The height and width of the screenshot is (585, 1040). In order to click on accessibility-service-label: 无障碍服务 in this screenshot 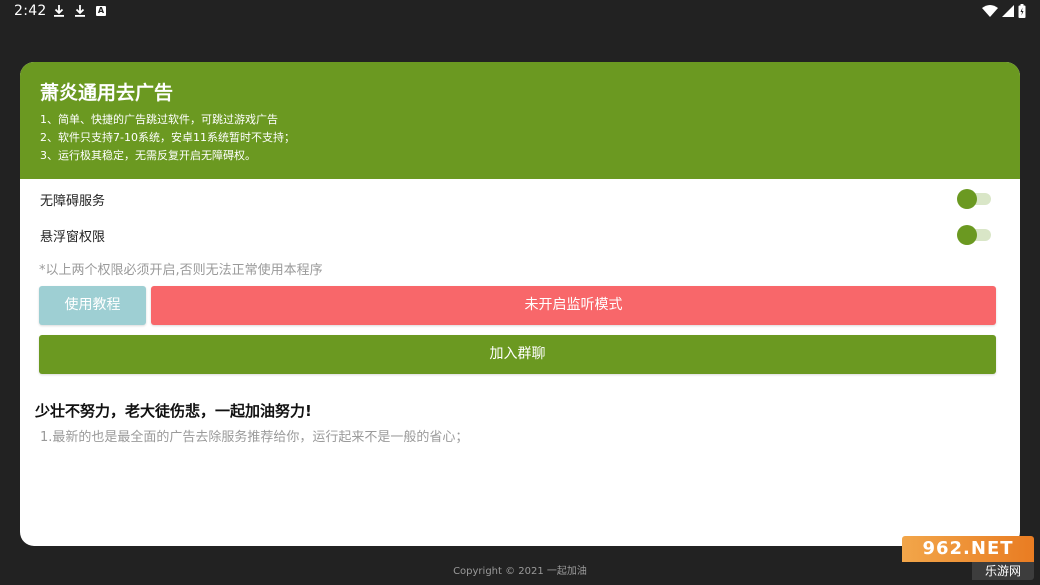, I will do `click(73, 201)`.